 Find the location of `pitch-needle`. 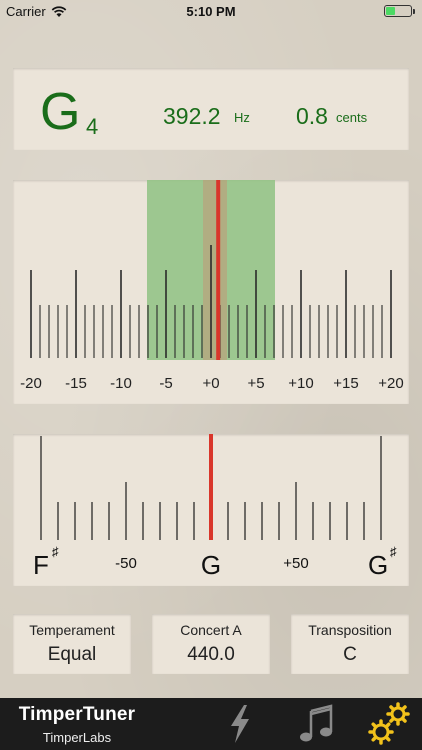

pitch-needle is located at coordinates (211, 487).